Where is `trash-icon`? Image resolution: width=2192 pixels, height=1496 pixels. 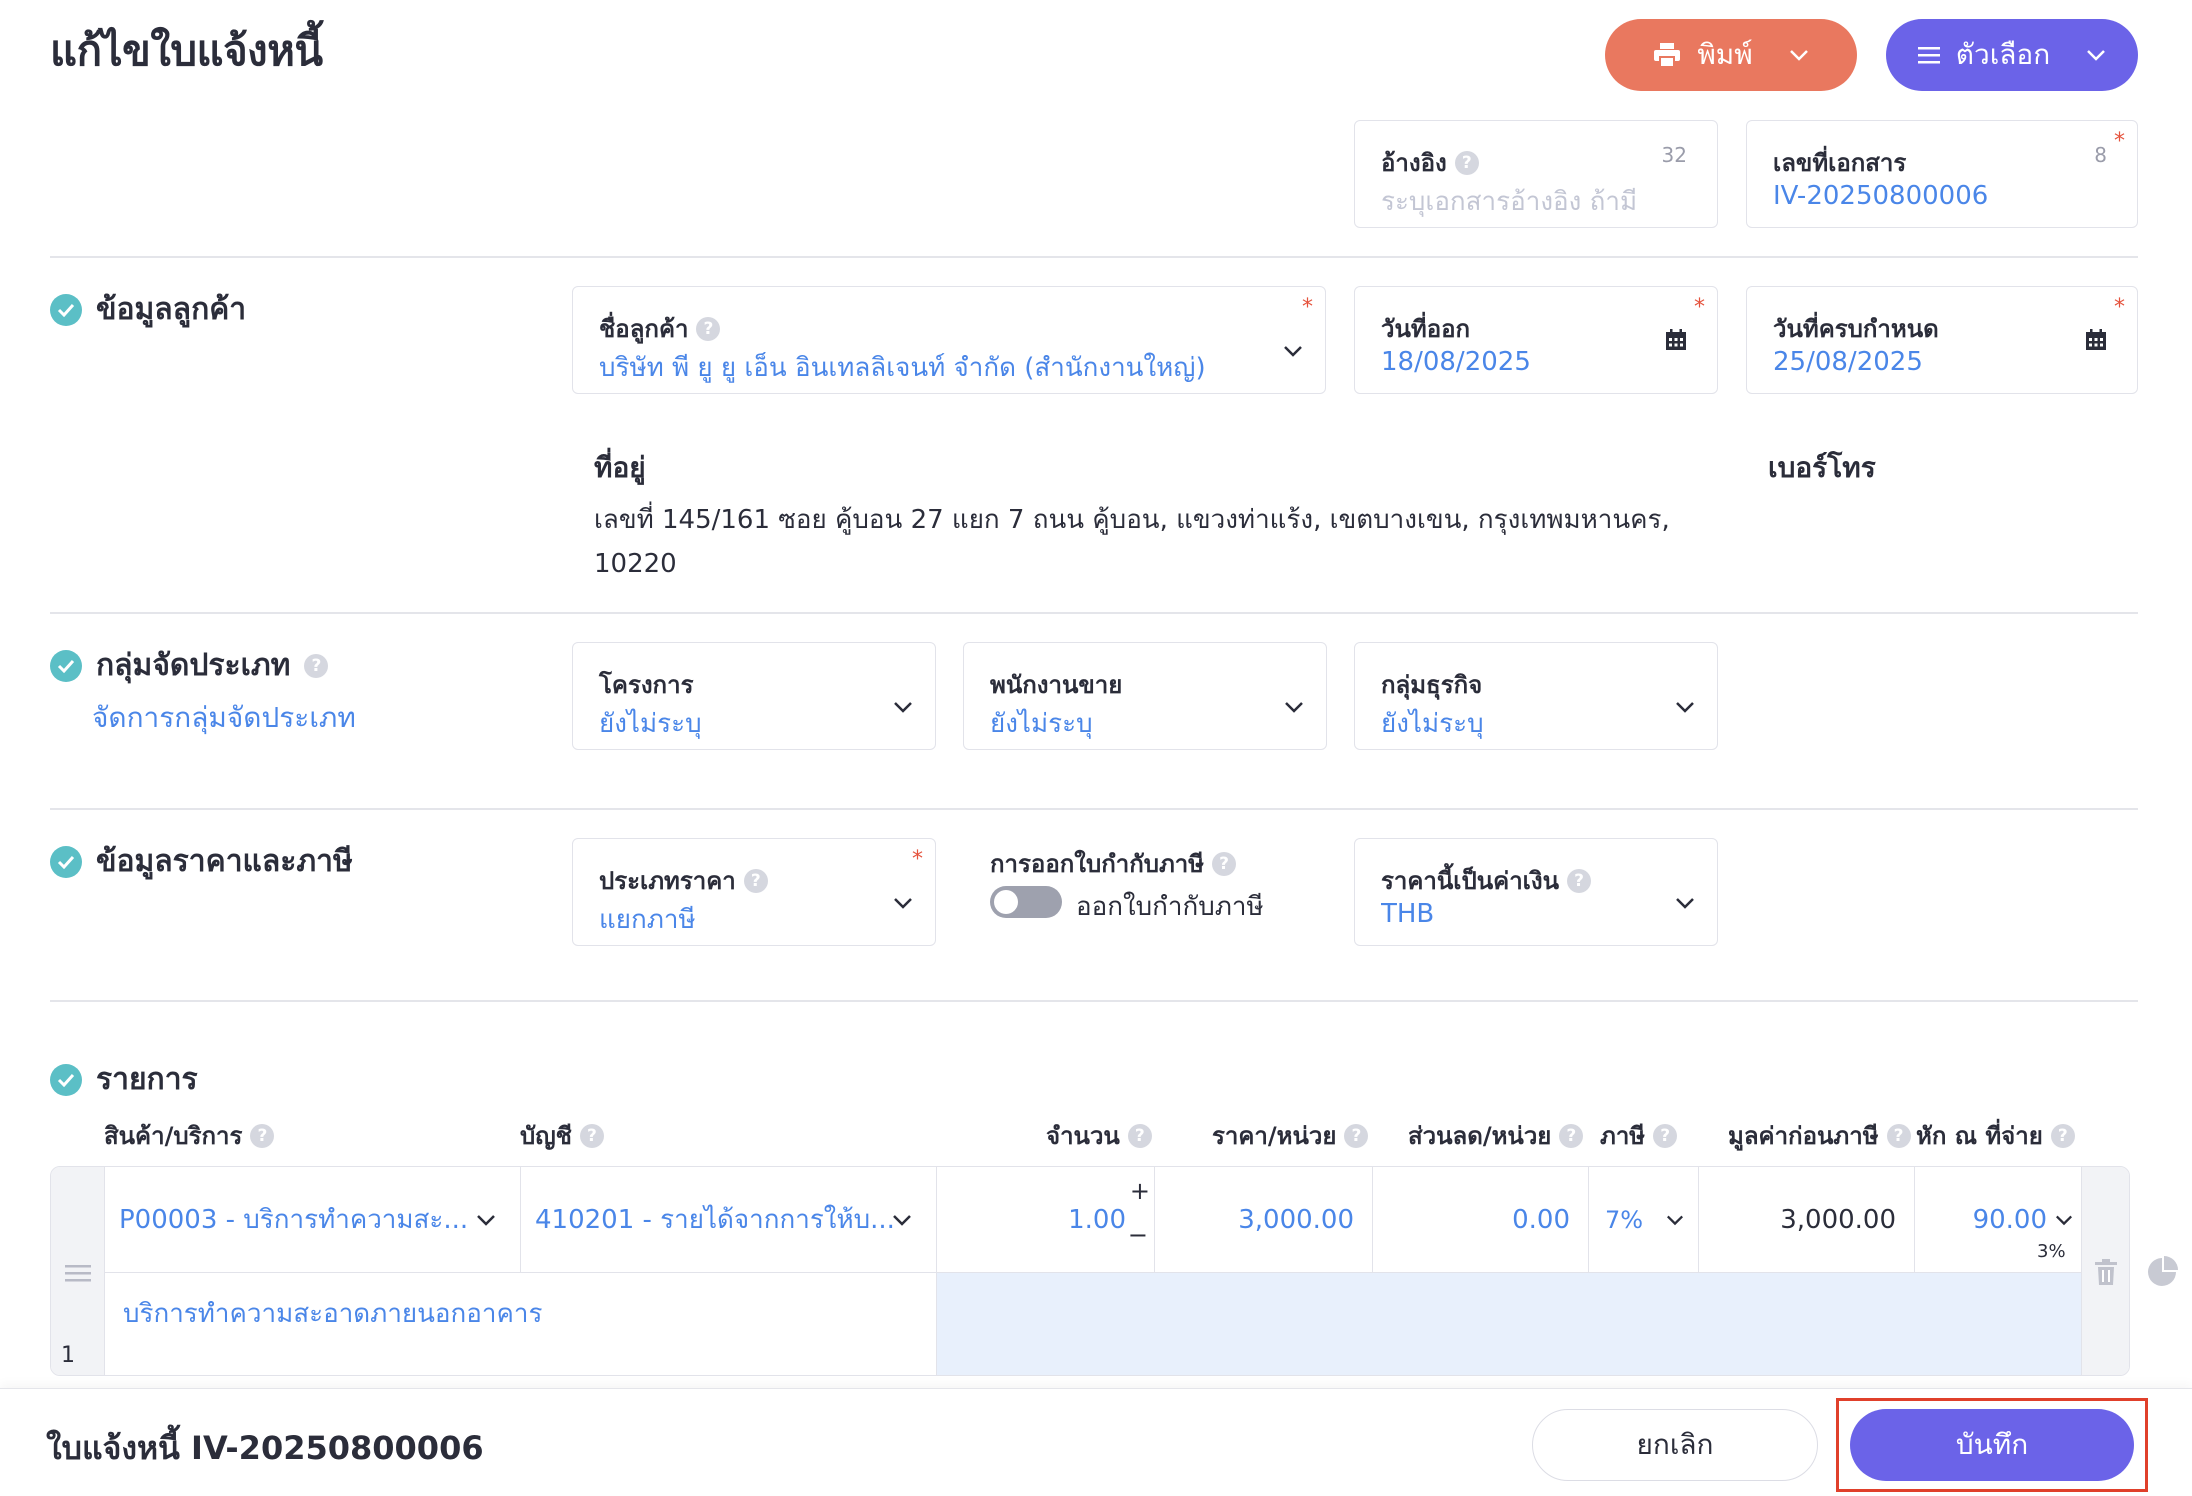
trash-icon is located at coordinates (2106, 1272).